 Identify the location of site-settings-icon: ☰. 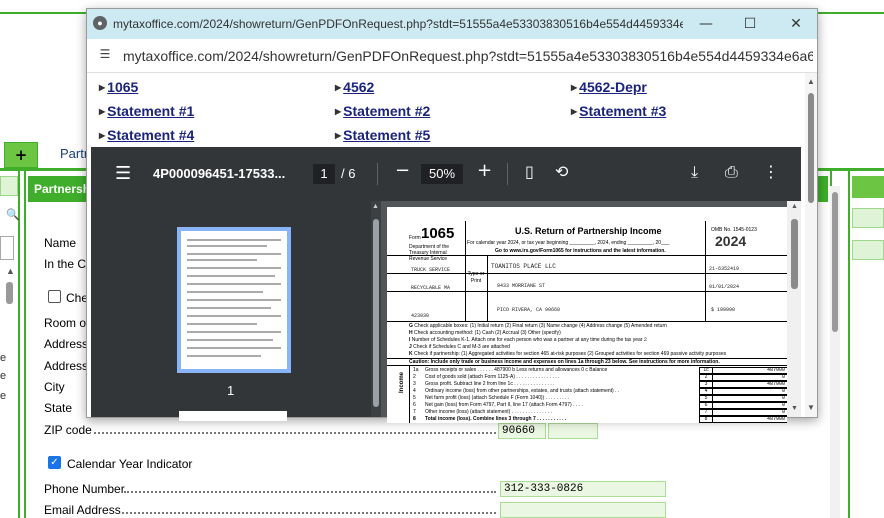
(105, 56).